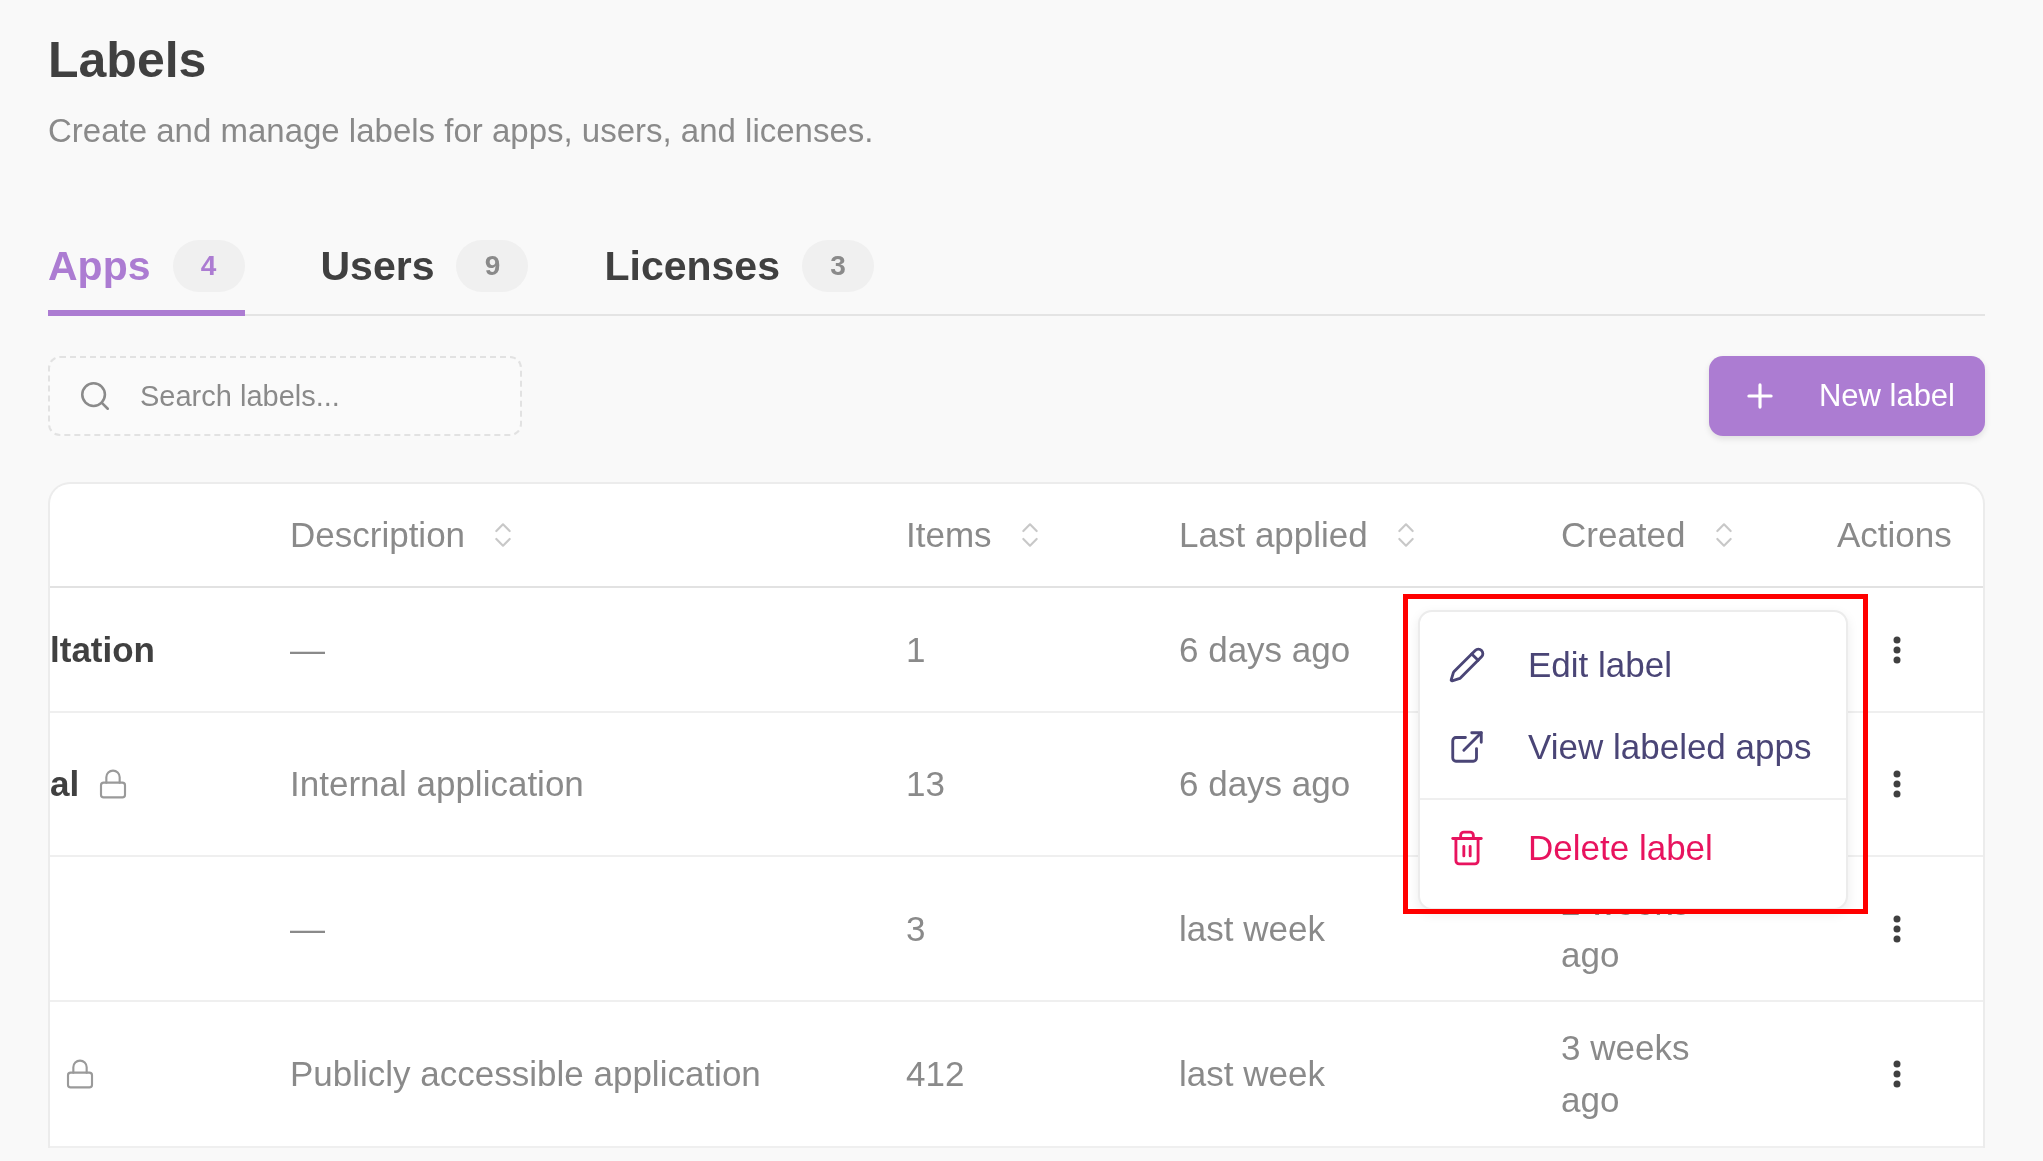 This screenshot has width=2043, height=1161. I want to click on table-cell-text: Internal application, so click(437, 784).